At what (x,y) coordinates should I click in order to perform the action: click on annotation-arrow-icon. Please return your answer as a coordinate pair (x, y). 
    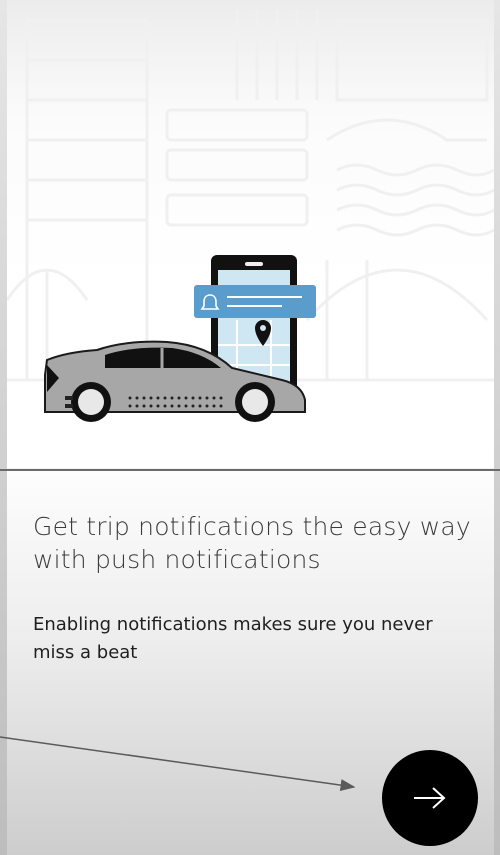
    Looking at the image, I should click on (178, 764).